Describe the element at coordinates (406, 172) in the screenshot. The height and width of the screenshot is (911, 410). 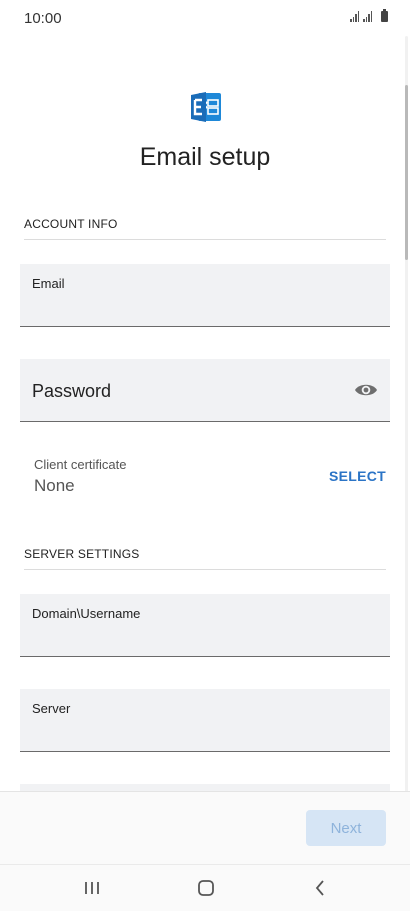
I see `scrollbar-thumb` at that location.